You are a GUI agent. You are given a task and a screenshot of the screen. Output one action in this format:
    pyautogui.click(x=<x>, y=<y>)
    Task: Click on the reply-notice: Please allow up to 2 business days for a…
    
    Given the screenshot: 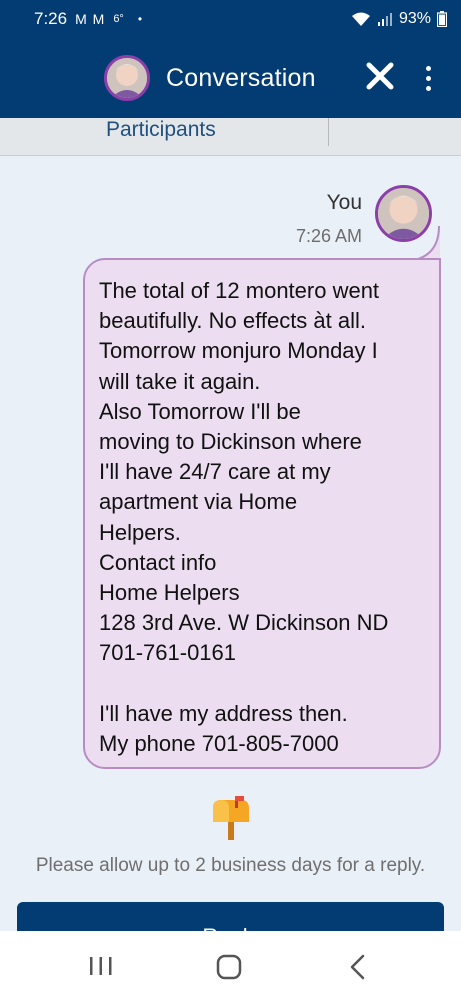 What is the action you would take?
    pyautogui.click(x=230, y=865)
    